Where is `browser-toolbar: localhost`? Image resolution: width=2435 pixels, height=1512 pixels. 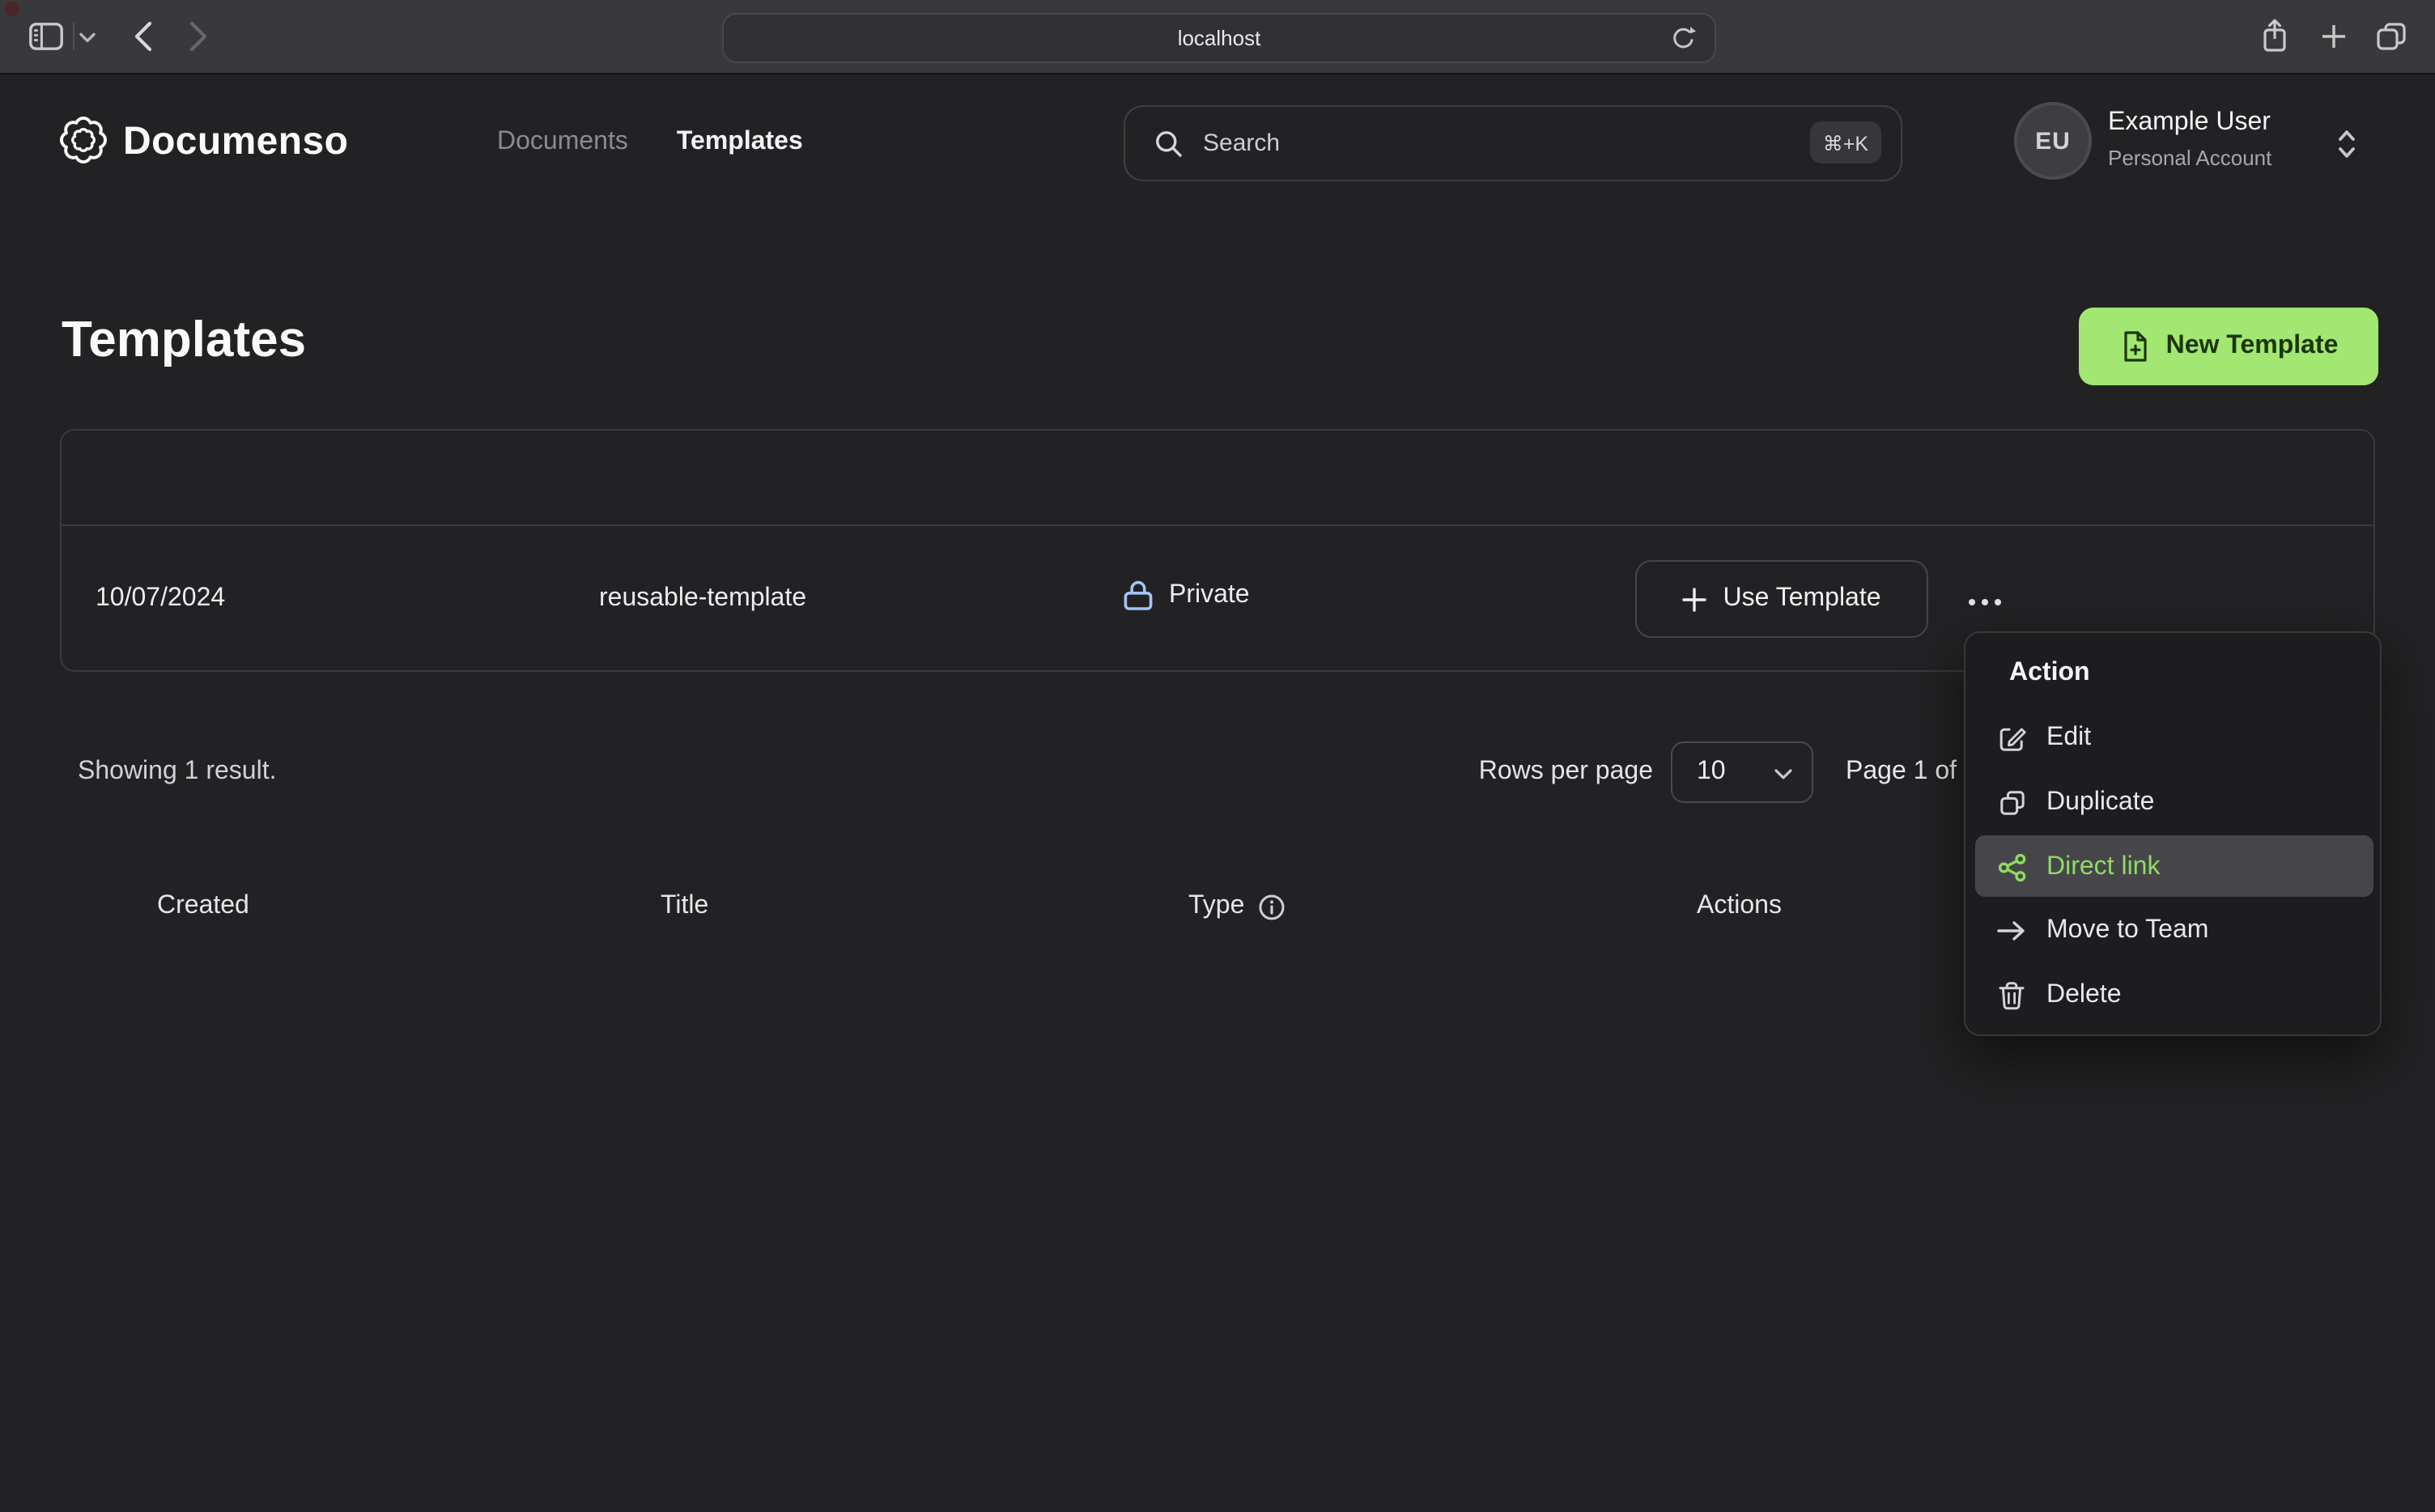
browser-toolbar: localhost is located at coordinates (1217, 37).